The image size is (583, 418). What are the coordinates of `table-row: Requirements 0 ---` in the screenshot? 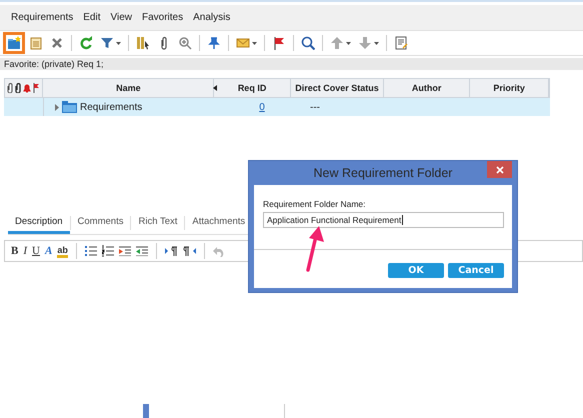 It's located at (277, 107).